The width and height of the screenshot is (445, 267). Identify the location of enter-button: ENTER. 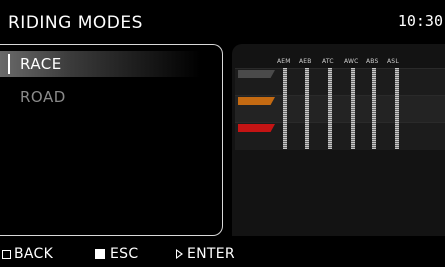
(205, 254).